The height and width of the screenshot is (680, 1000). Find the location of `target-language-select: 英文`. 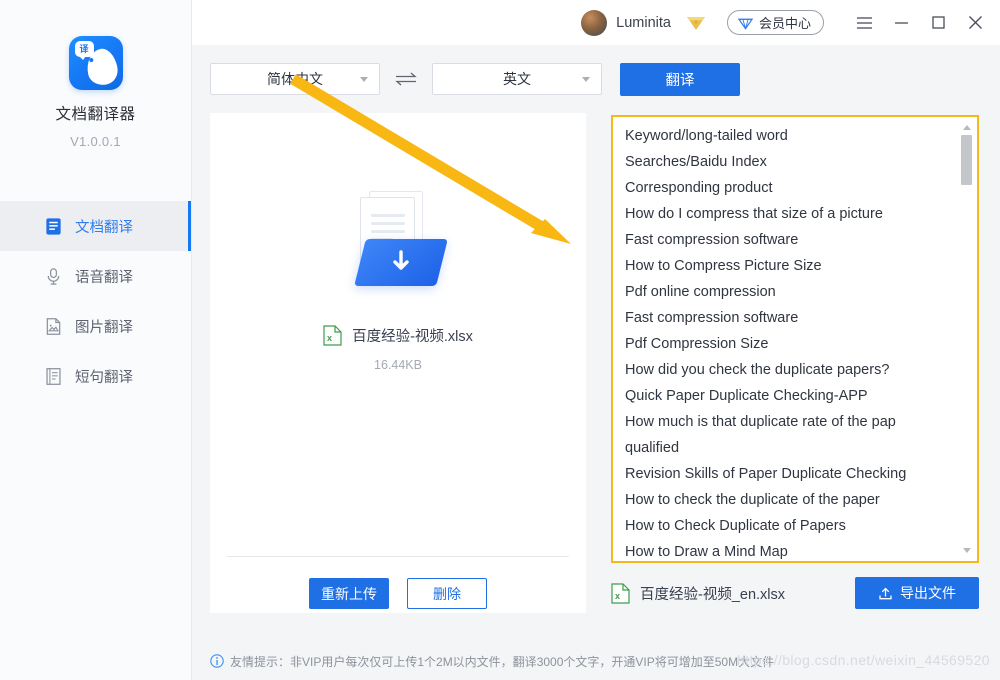

target-language-select: 英文 is located at coordinates (517, 79).